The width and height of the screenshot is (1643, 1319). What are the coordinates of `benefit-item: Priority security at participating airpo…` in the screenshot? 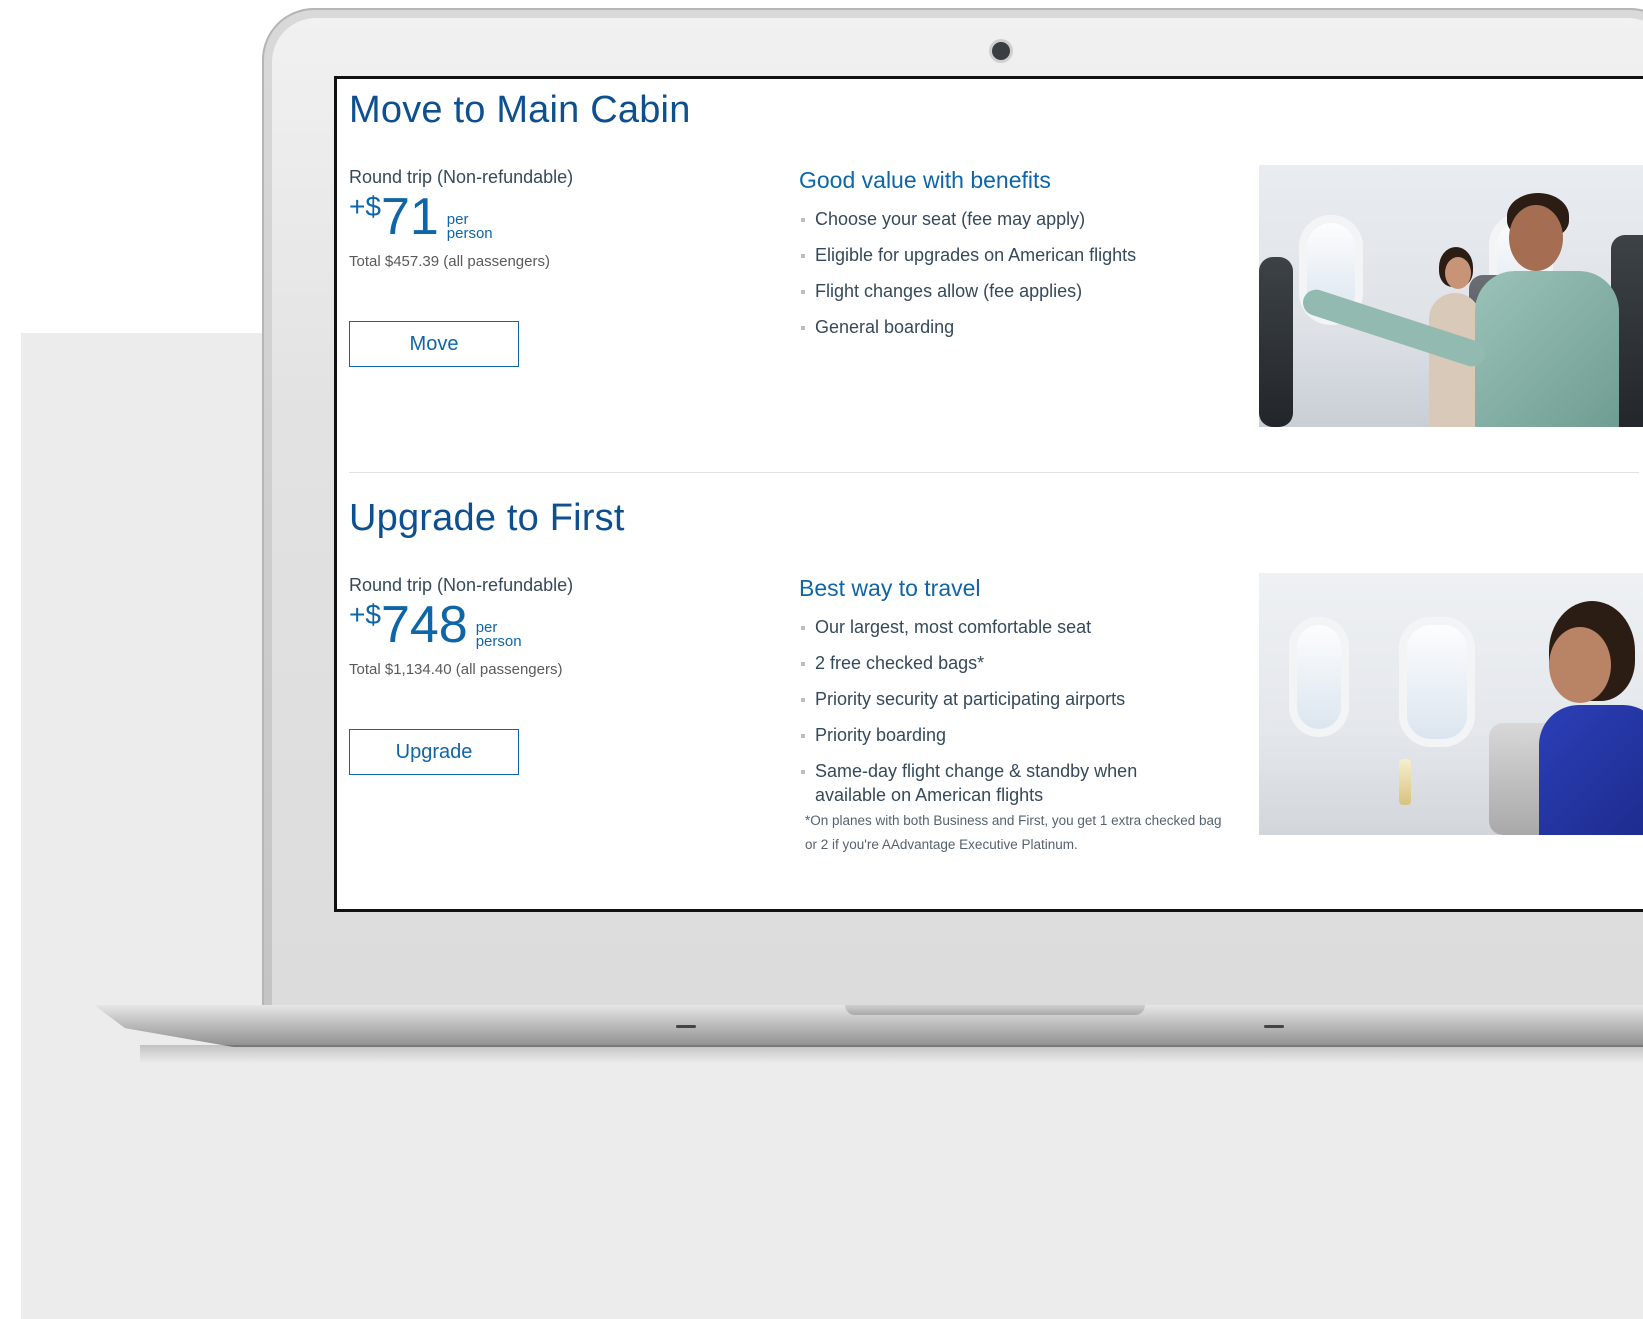 It's located at (1004, 705).